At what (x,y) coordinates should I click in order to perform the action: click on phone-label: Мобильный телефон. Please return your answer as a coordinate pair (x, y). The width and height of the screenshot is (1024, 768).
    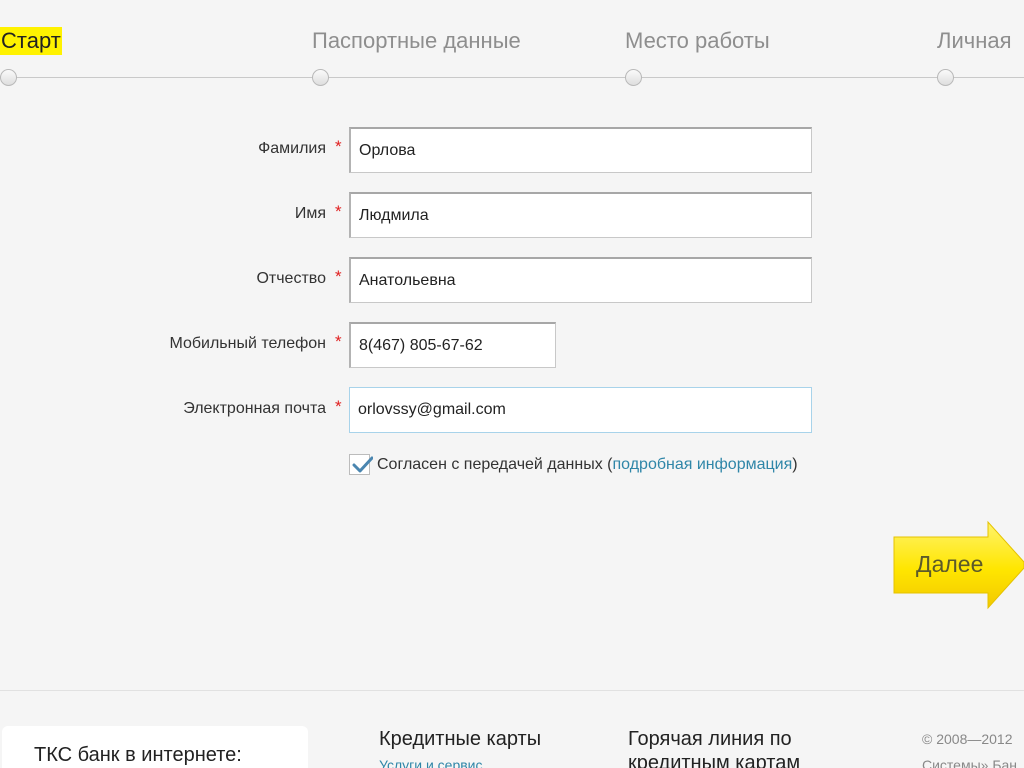
    Looking at the image, I should click on (247, 343).